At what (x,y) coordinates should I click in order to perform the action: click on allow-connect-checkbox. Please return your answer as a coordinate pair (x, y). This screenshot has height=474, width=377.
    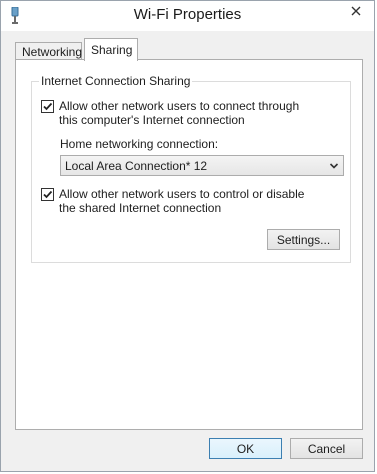
    Looking at the image, I should click on (47, 106).